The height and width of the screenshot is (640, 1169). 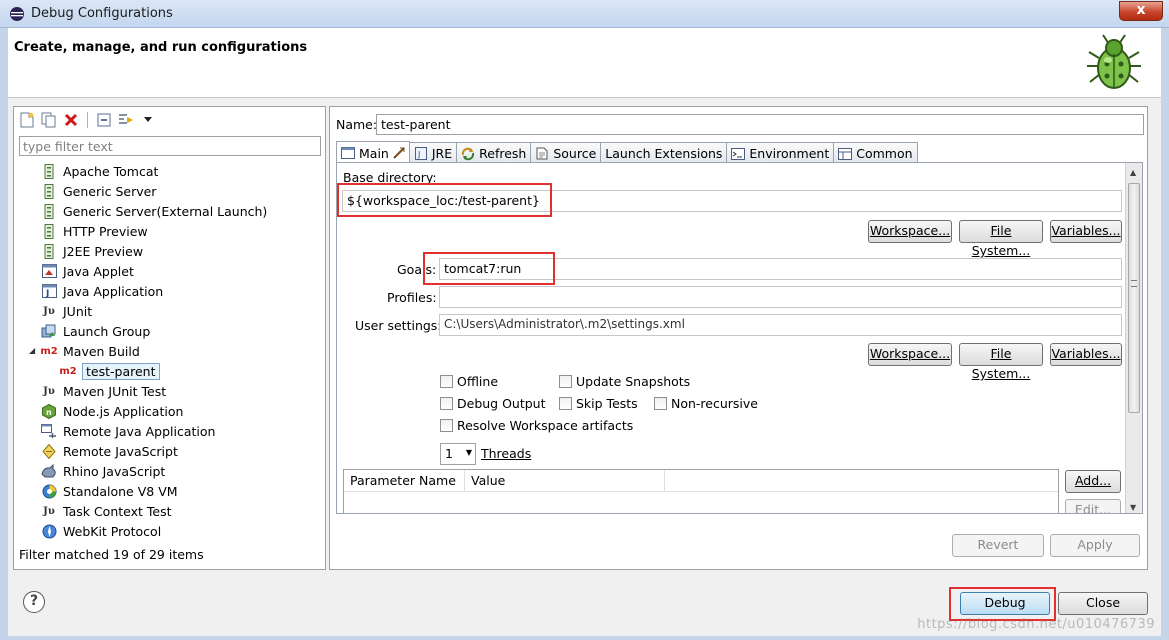 I want to click on resolve-workspace-checkbox: Resolve Workspace artifacts, so click(x=536, y=425).